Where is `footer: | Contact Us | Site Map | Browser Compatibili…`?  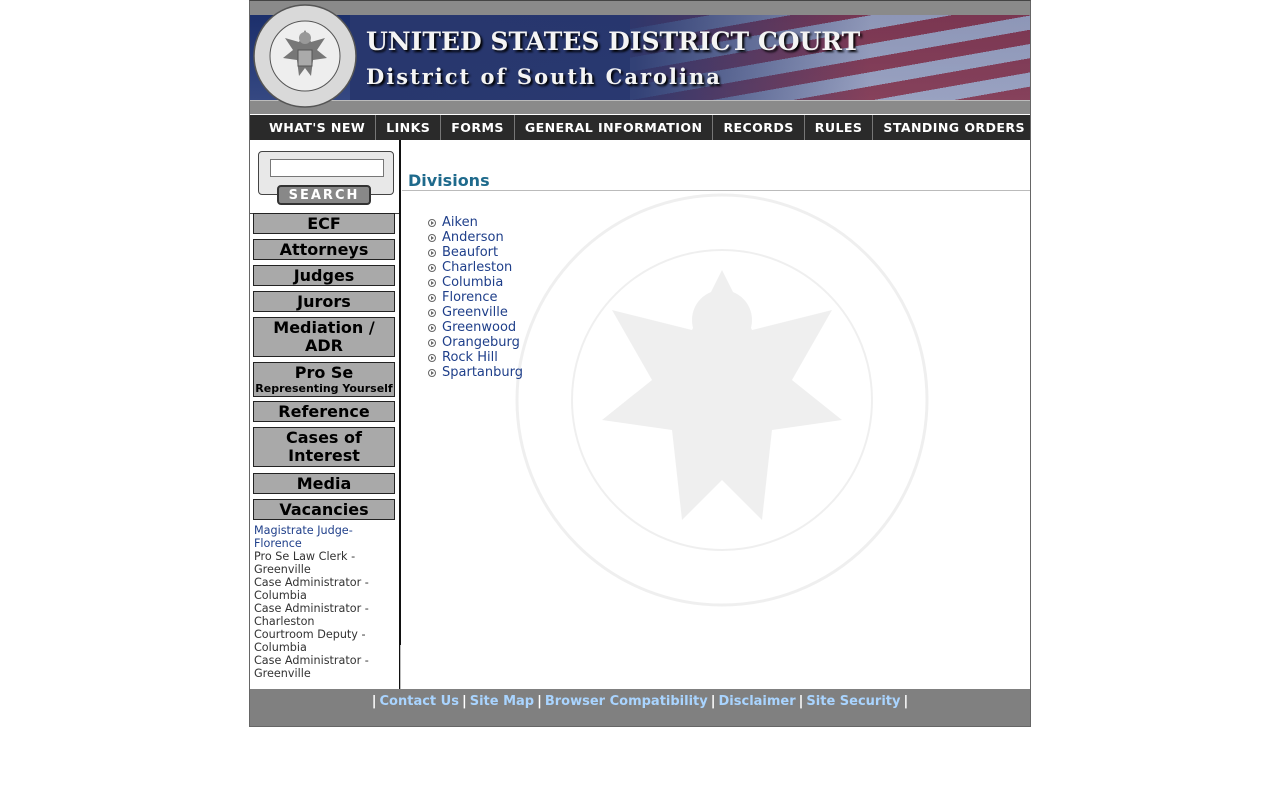
footer: | Contact Us | Site Map | Browser Compatibili… is located at coordinates (640, 707).